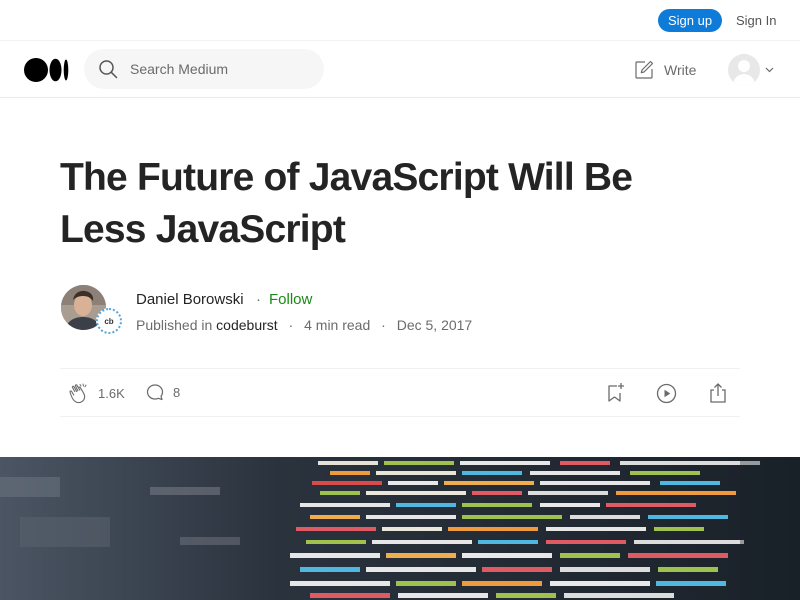 The width and height of the screenshot is (800, 600). I want to click on search-icon, so click(108, 69).